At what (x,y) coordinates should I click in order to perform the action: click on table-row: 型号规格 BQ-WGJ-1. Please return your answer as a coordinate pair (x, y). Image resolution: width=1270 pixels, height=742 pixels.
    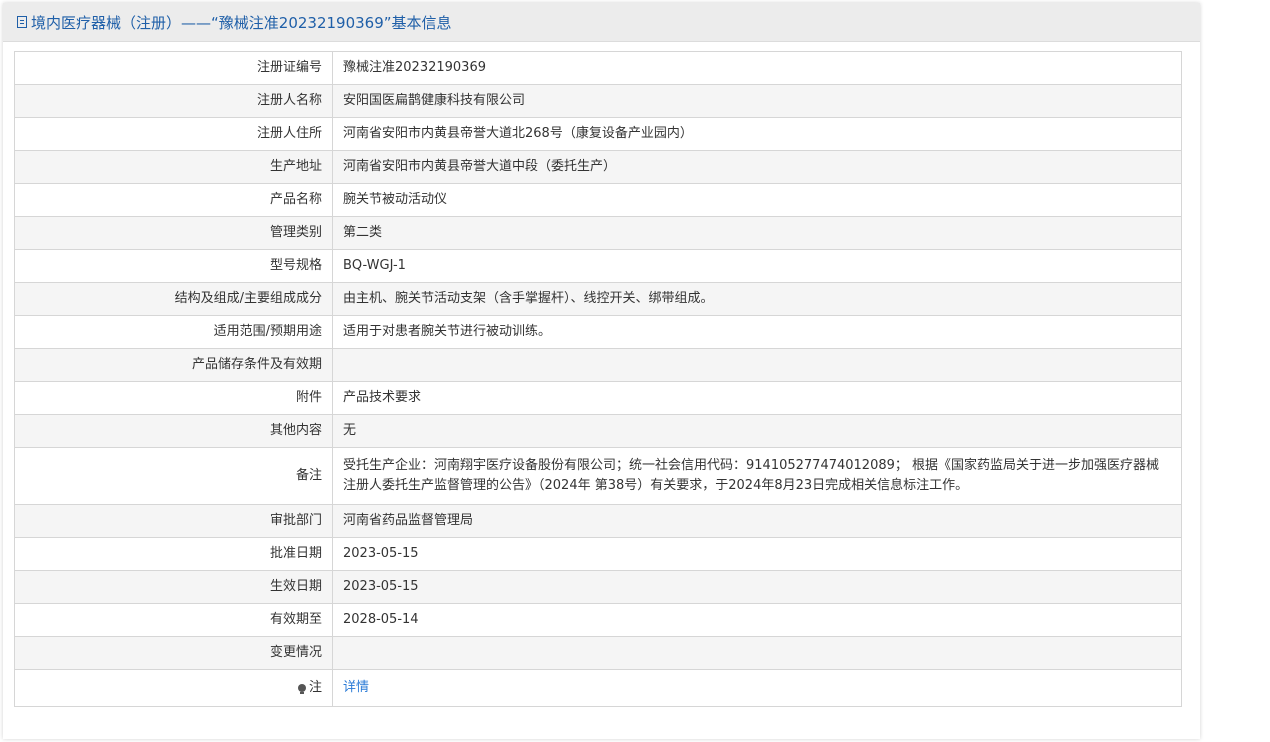
    Looking at the image, I should click on (598, 266).